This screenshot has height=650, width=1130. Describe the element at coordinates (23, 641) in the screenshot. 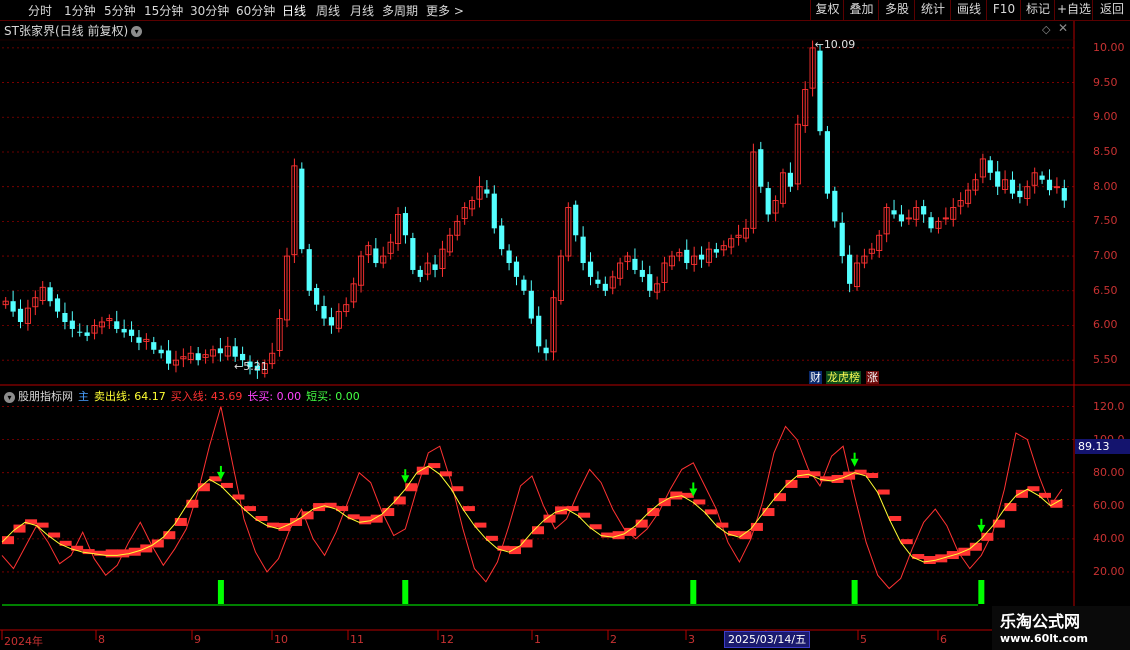

I see `date-tick-label: 2024年` at that location.